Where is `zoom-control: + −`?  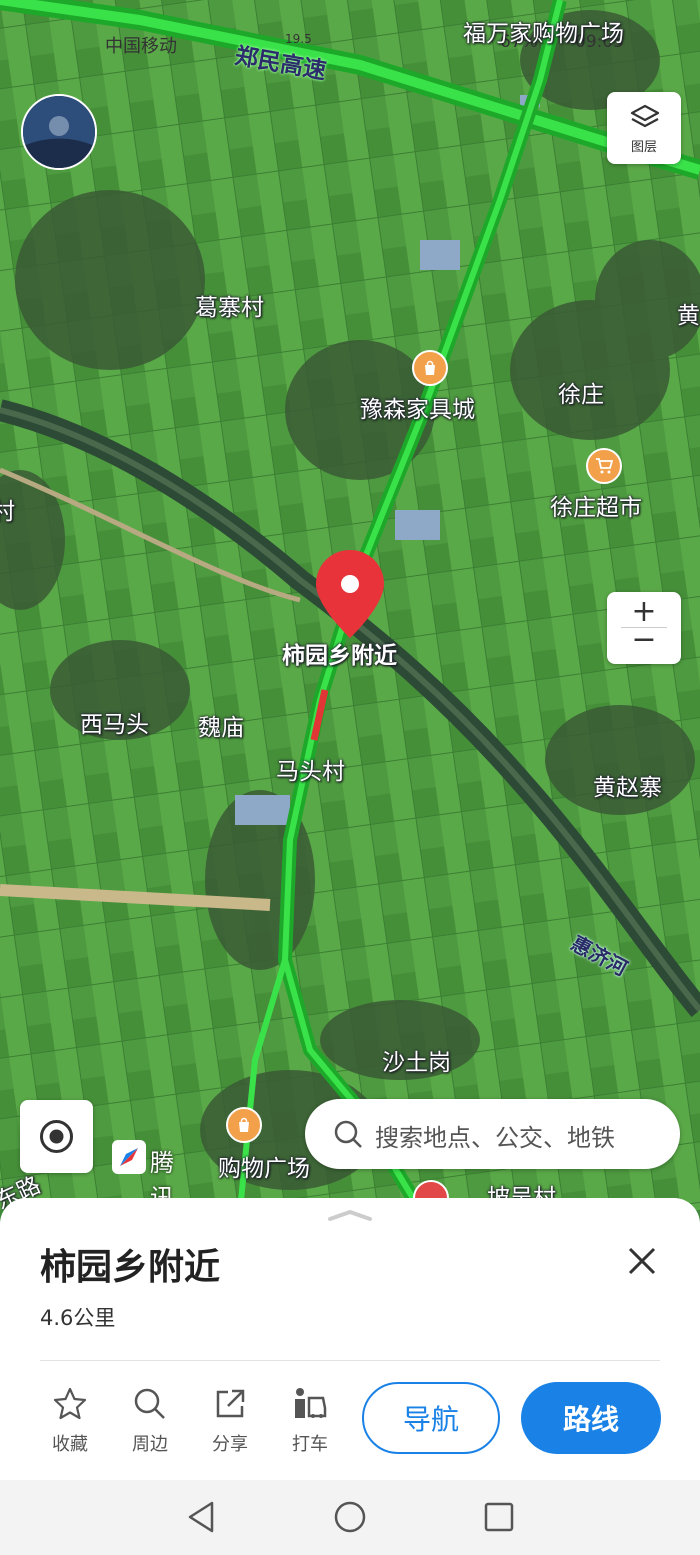
zoom-control: + − is located at coordinates (644, 628).